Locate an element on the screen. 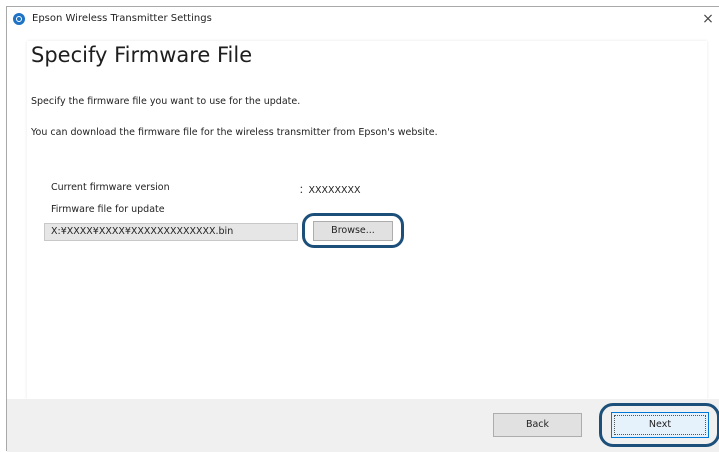 Image resolution: width=719 pixels, height=452 pixels. back-button: Back is located at coordinates (537, 425).